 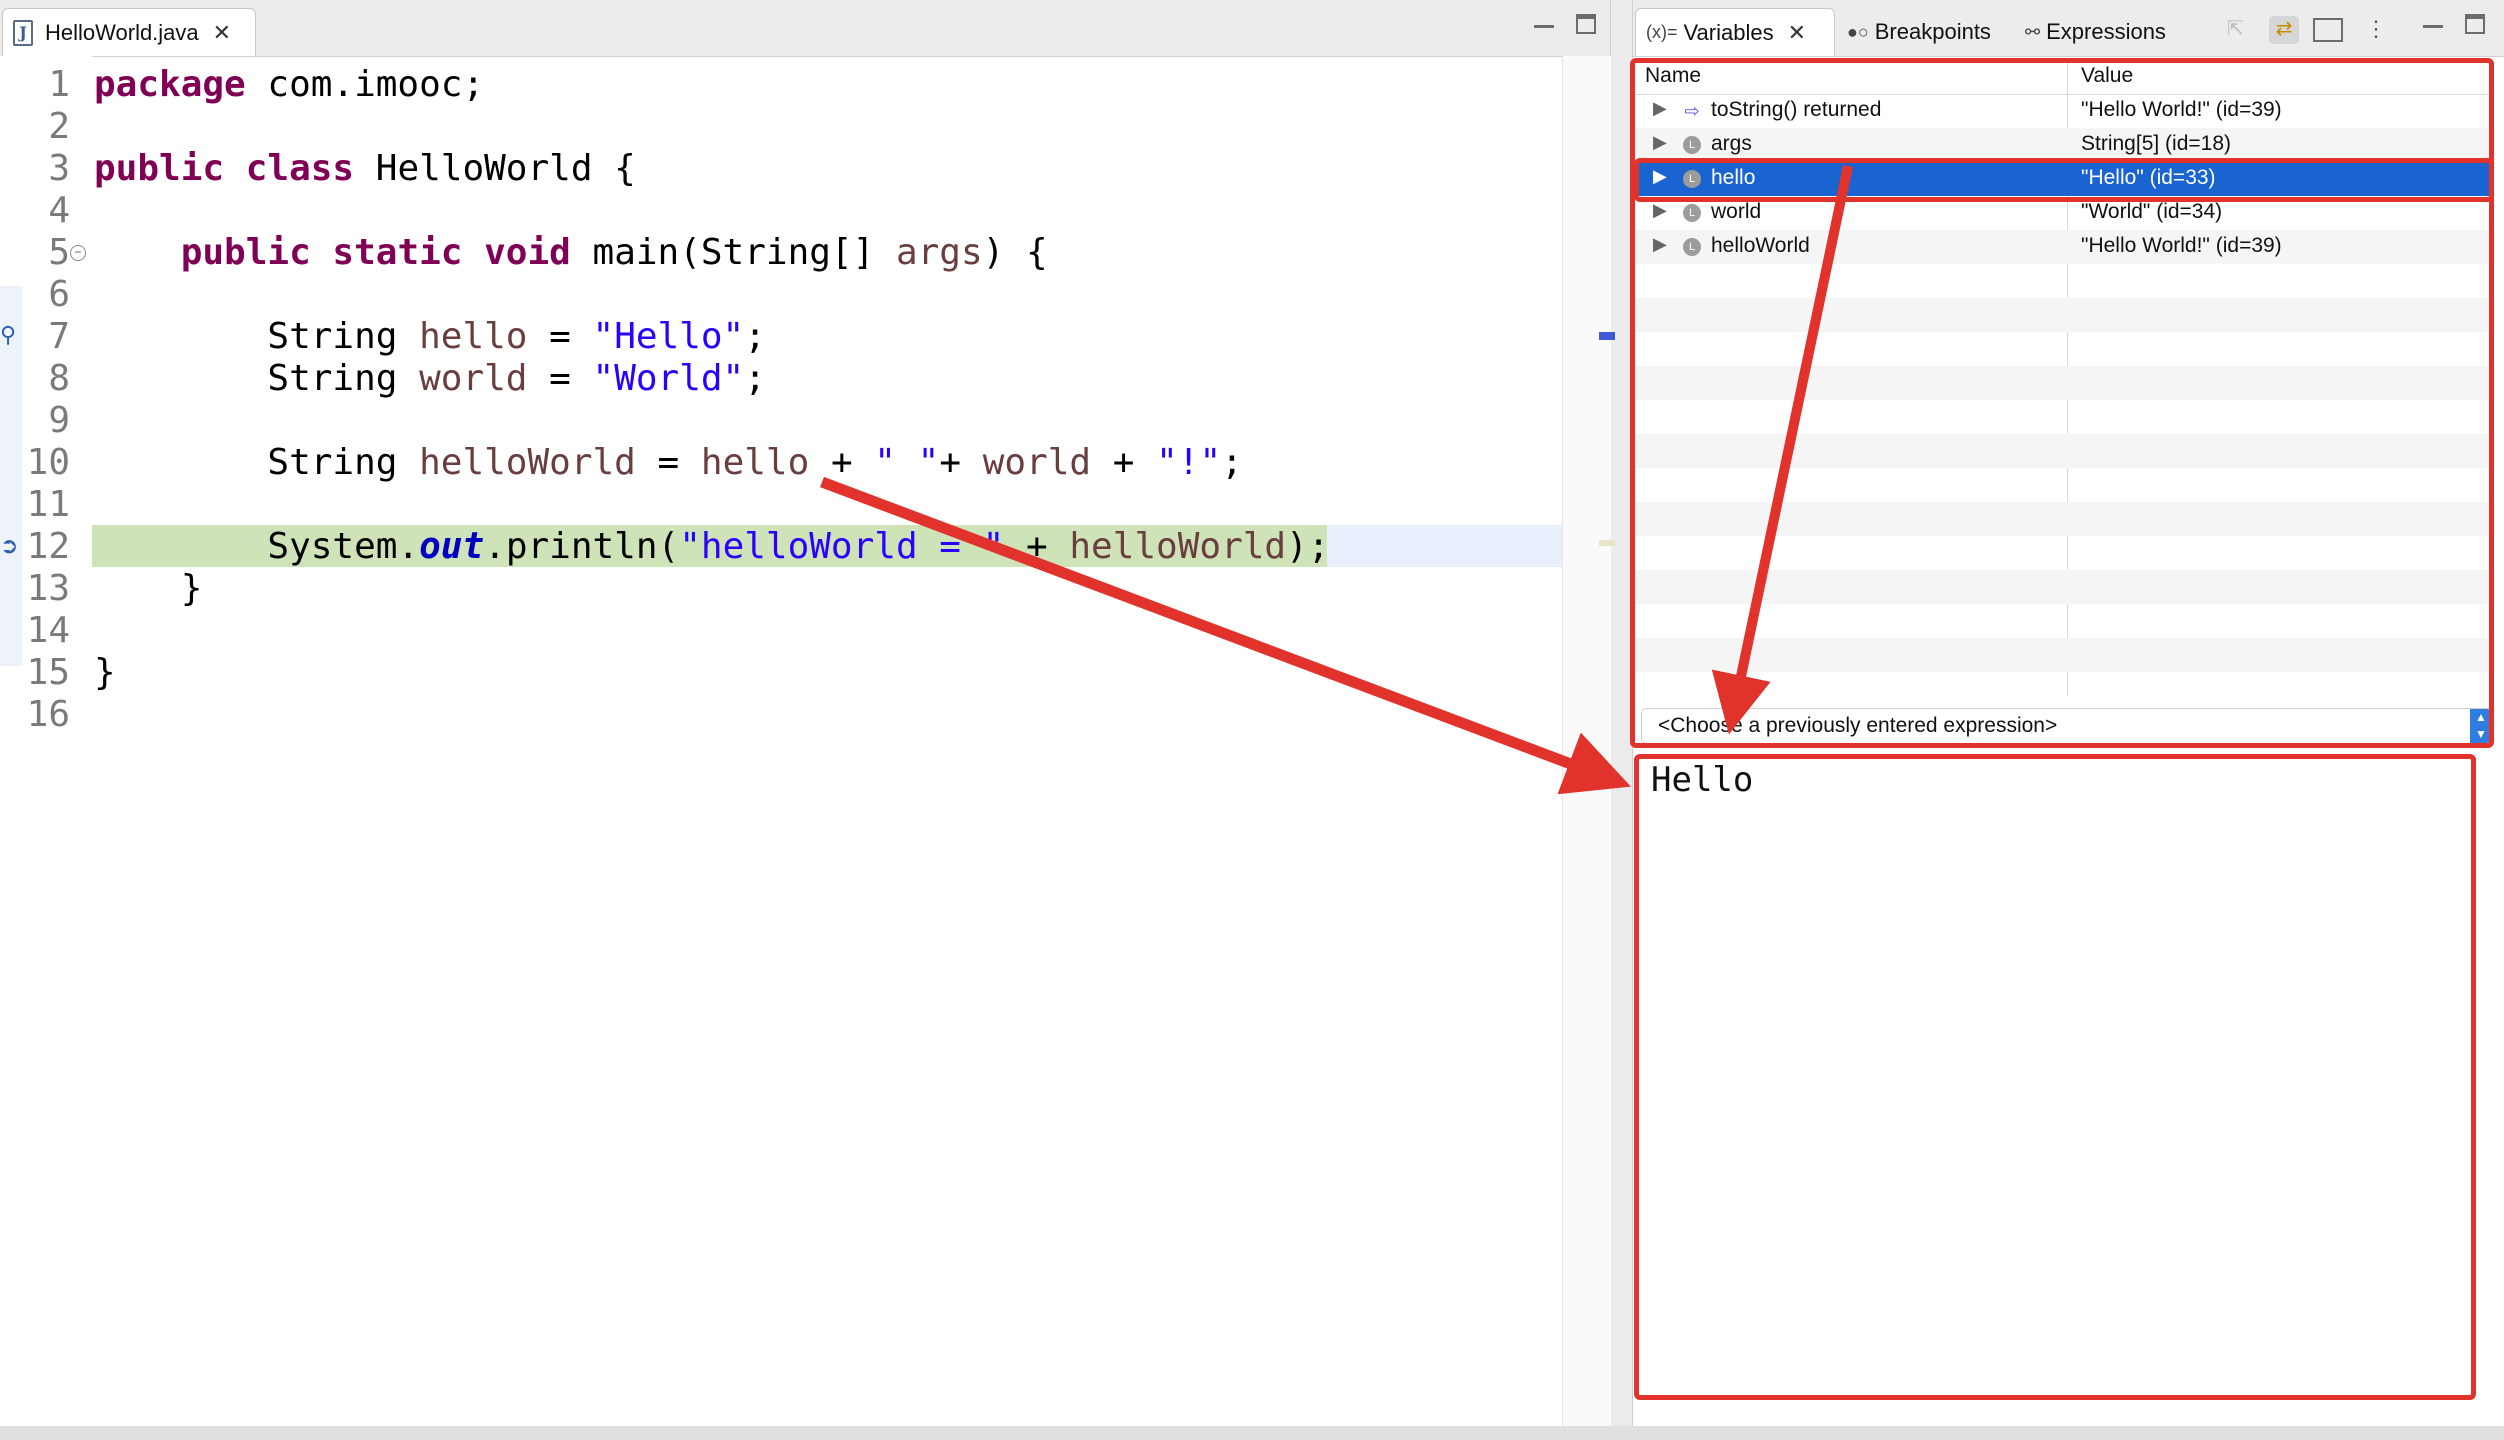 I want to click on arrow-variable-to-detail, so click(x=1782, y=449).